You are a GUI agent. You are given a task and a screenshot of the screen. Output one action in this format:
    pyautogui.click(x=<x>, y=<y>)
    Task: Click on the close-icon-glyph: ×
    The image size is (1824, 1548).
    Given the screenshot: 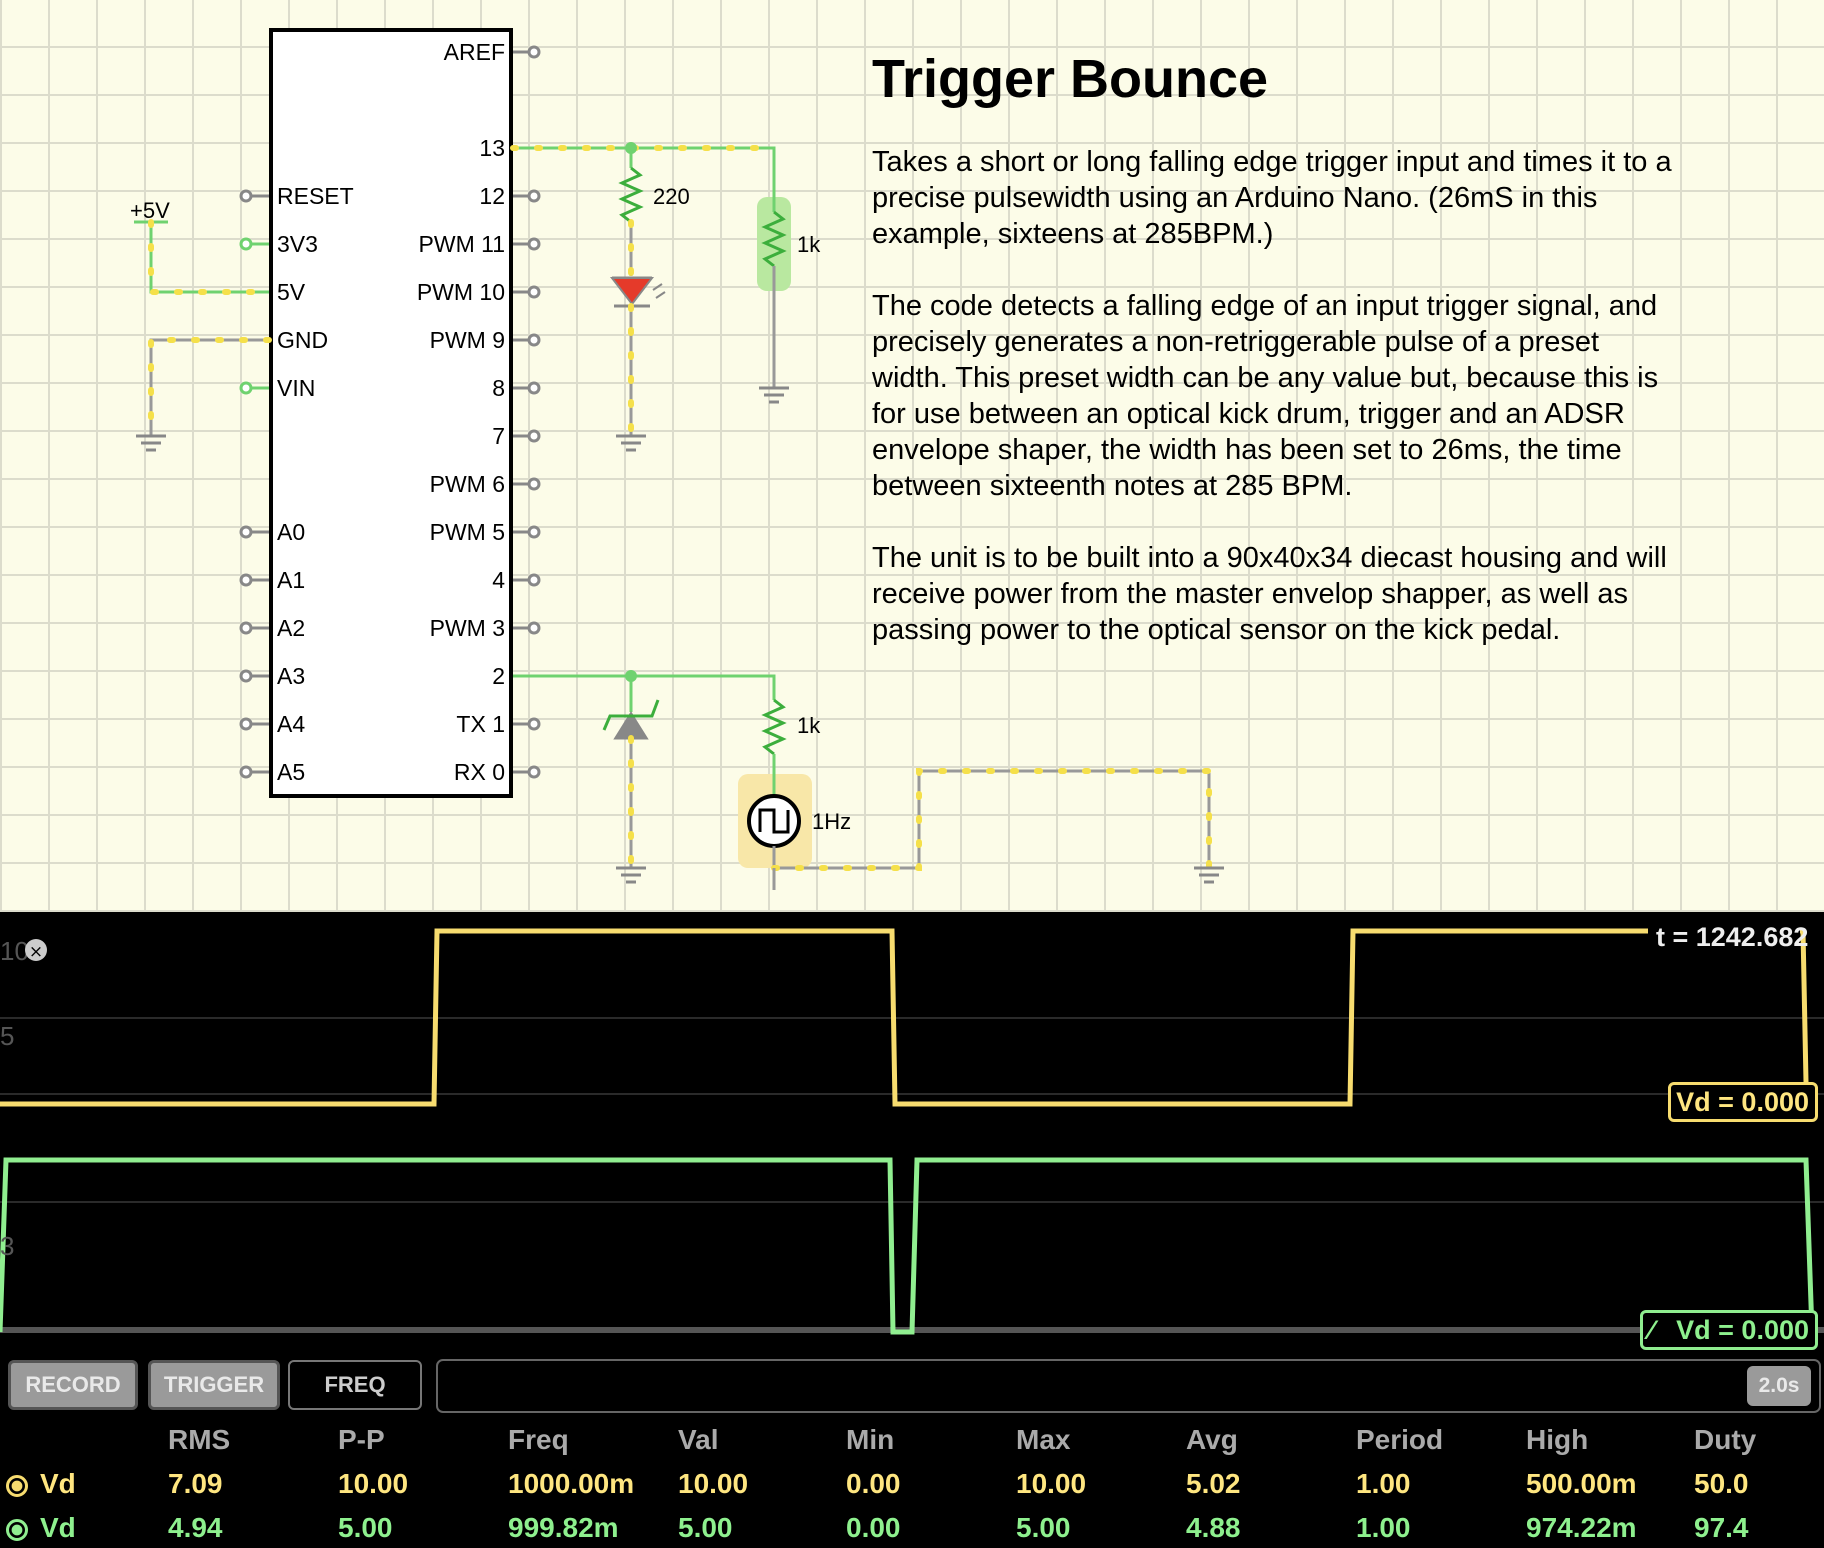 What is the action you would take?
    pyautogui.click(x=36, y=952)
    